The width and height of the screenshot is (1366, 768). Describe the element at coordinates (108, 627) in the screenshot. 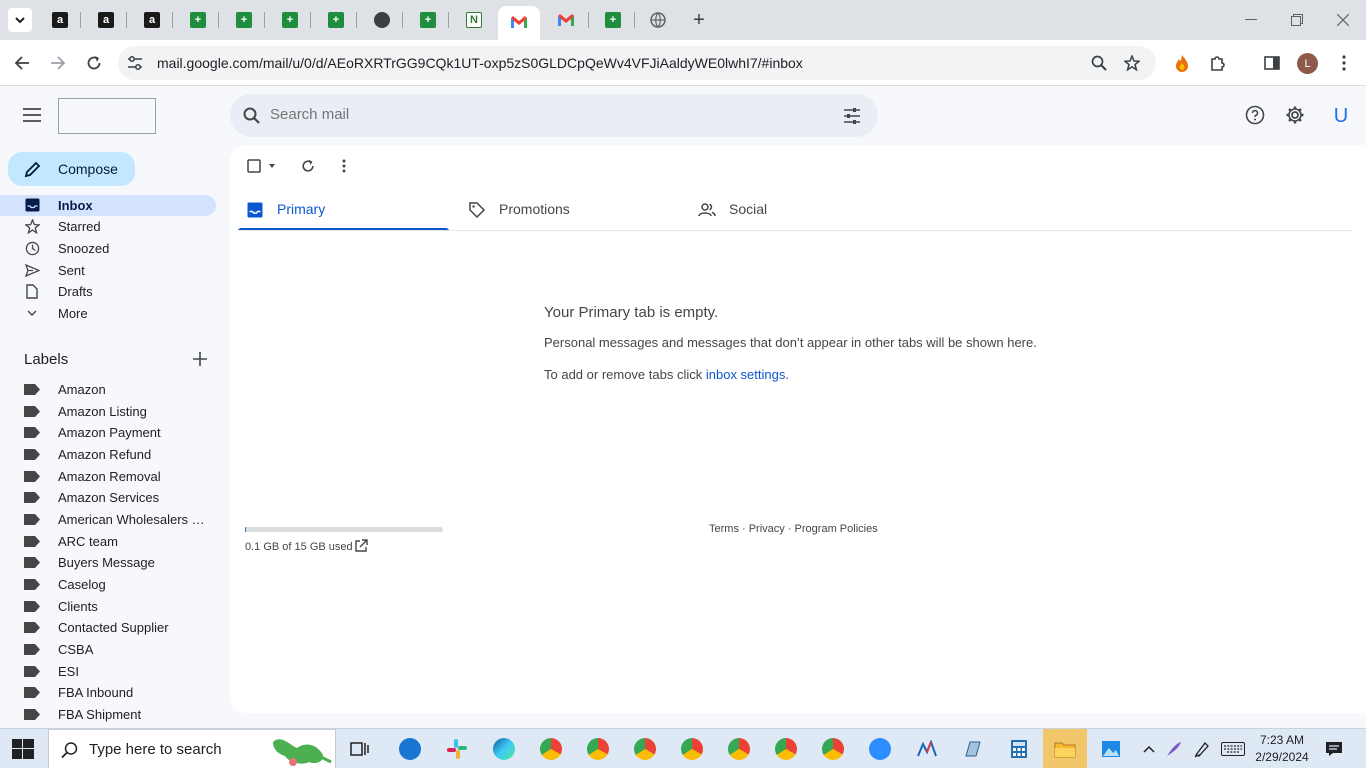

I see `label-item: Contacted Supplier` at that location.